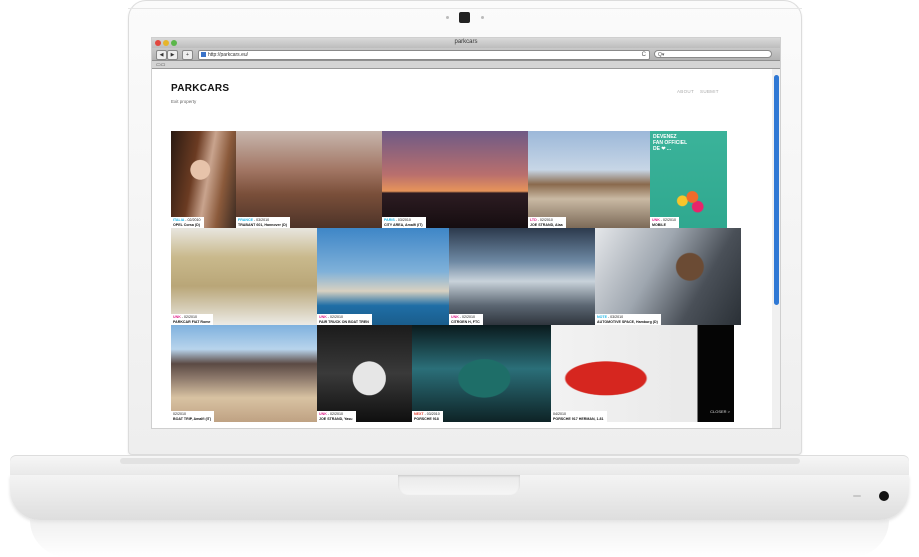  Describe the element at coordinates (644, 55) in the screenshot. I see `reload-button: C` at that location.